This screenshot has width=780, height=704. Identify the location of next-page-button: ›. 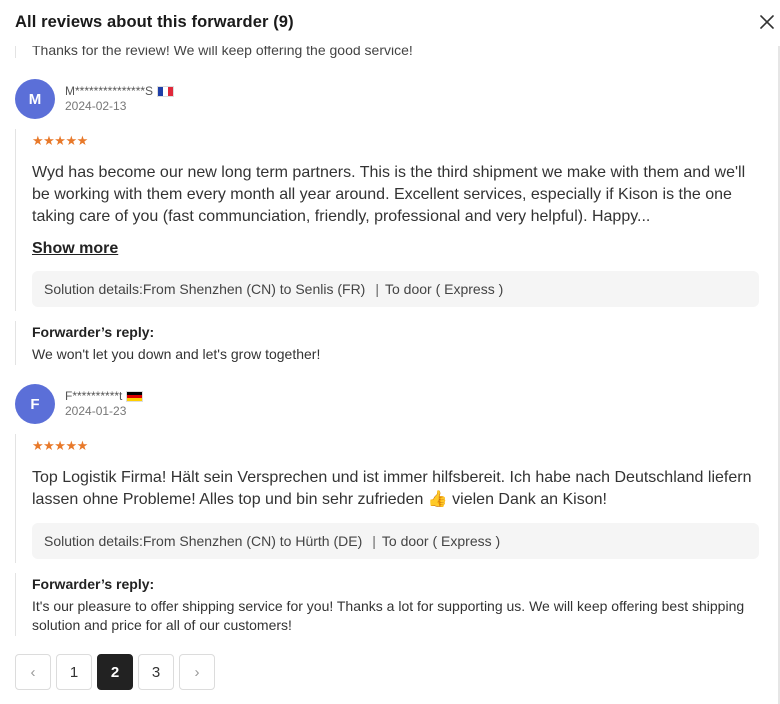
(197, 672).